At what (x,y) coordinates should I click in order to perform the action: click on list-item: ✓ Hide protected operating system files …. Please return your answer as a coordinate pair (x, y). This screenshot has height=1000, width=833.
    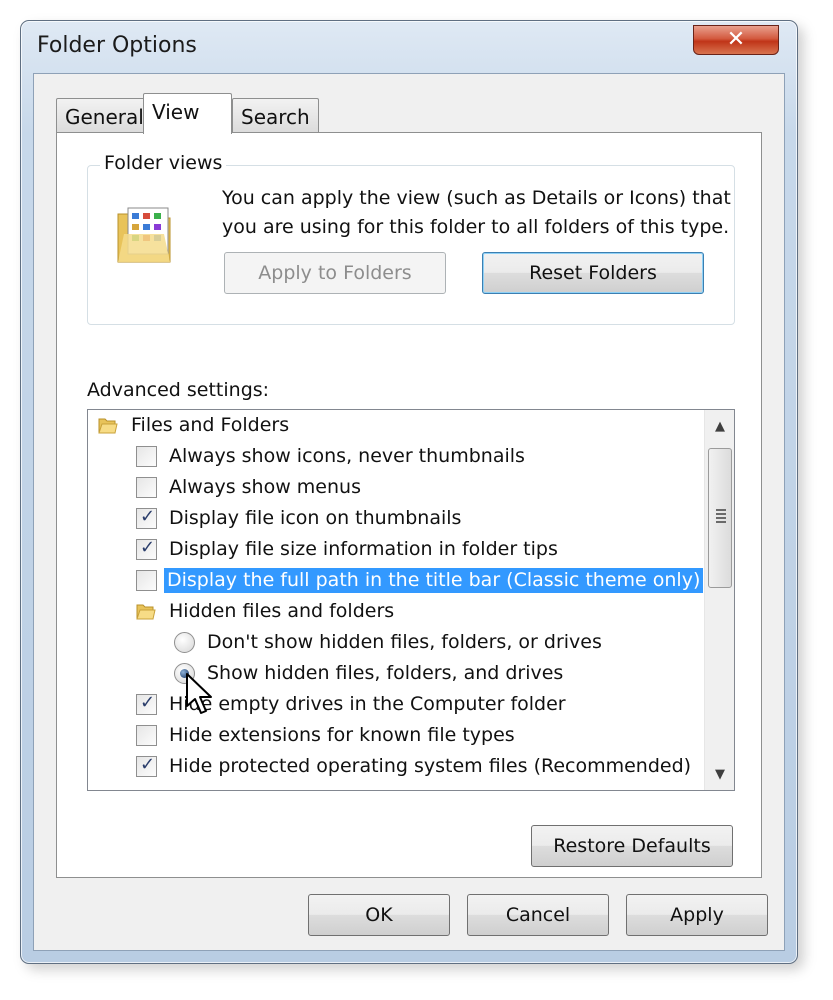
    Looking at the image, I should click on (394, 766).